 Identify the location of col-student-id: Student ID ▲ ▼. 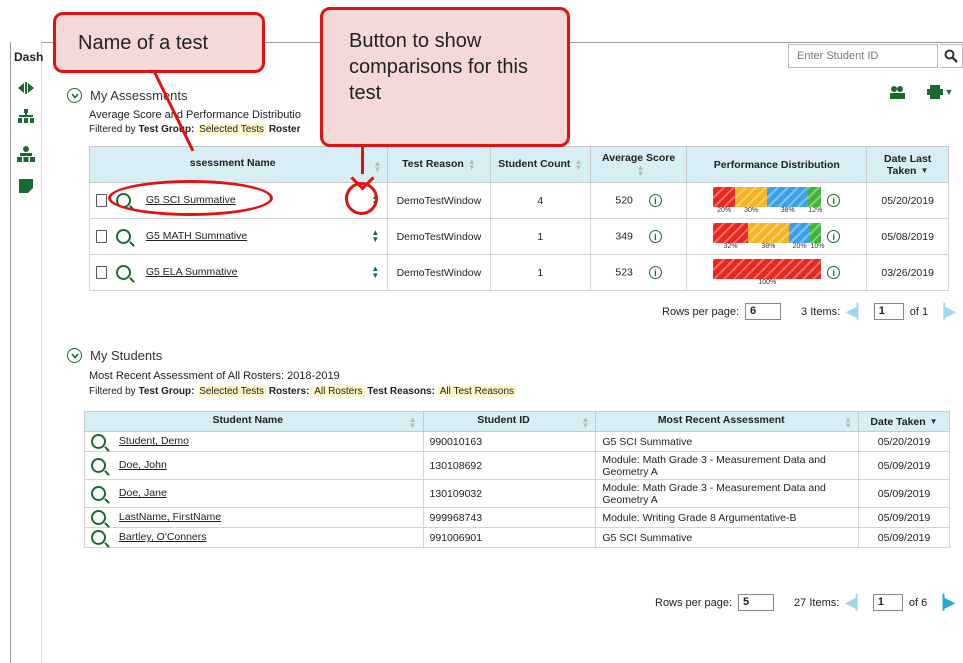
(509, 421).